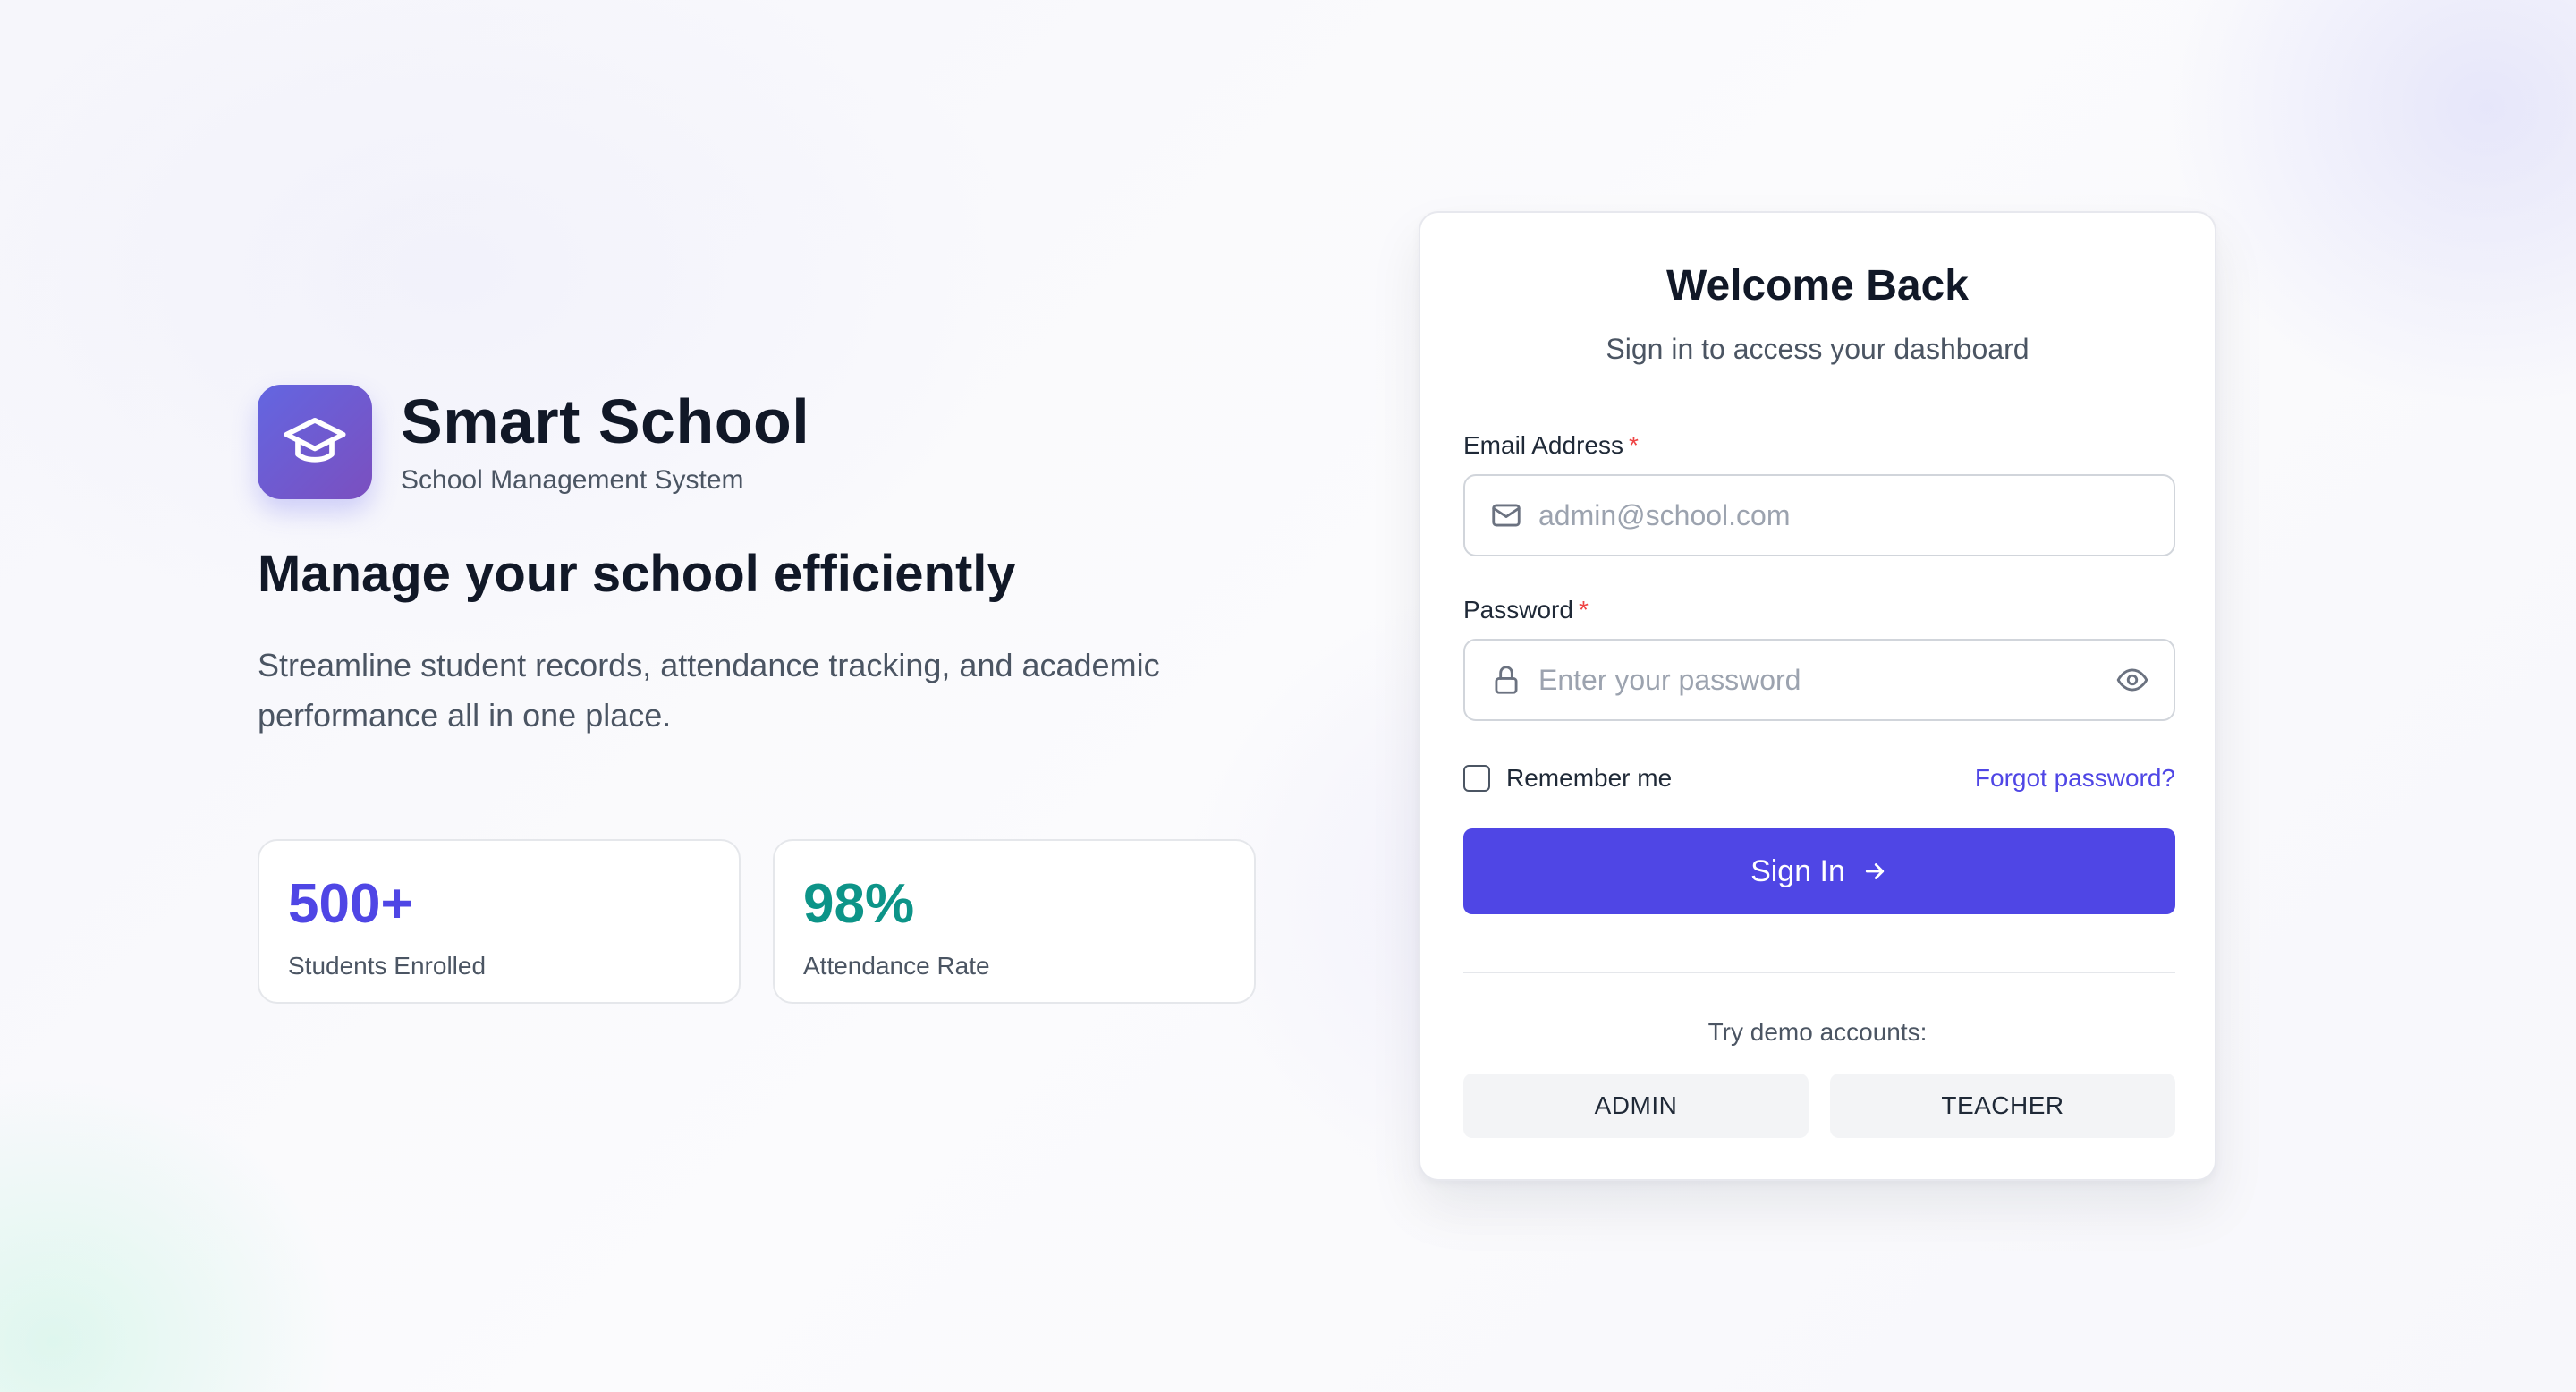  I want to click on brand-logo, so click(315, 442).